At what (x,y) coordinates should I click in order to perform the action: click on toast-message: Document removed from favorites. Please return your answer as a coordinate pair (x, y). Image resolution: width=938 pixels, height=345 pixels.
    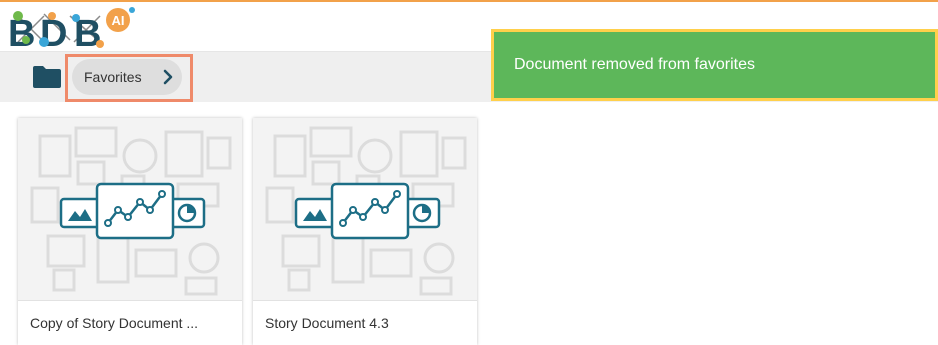
    Looking at the image, I should click on (634, 64).